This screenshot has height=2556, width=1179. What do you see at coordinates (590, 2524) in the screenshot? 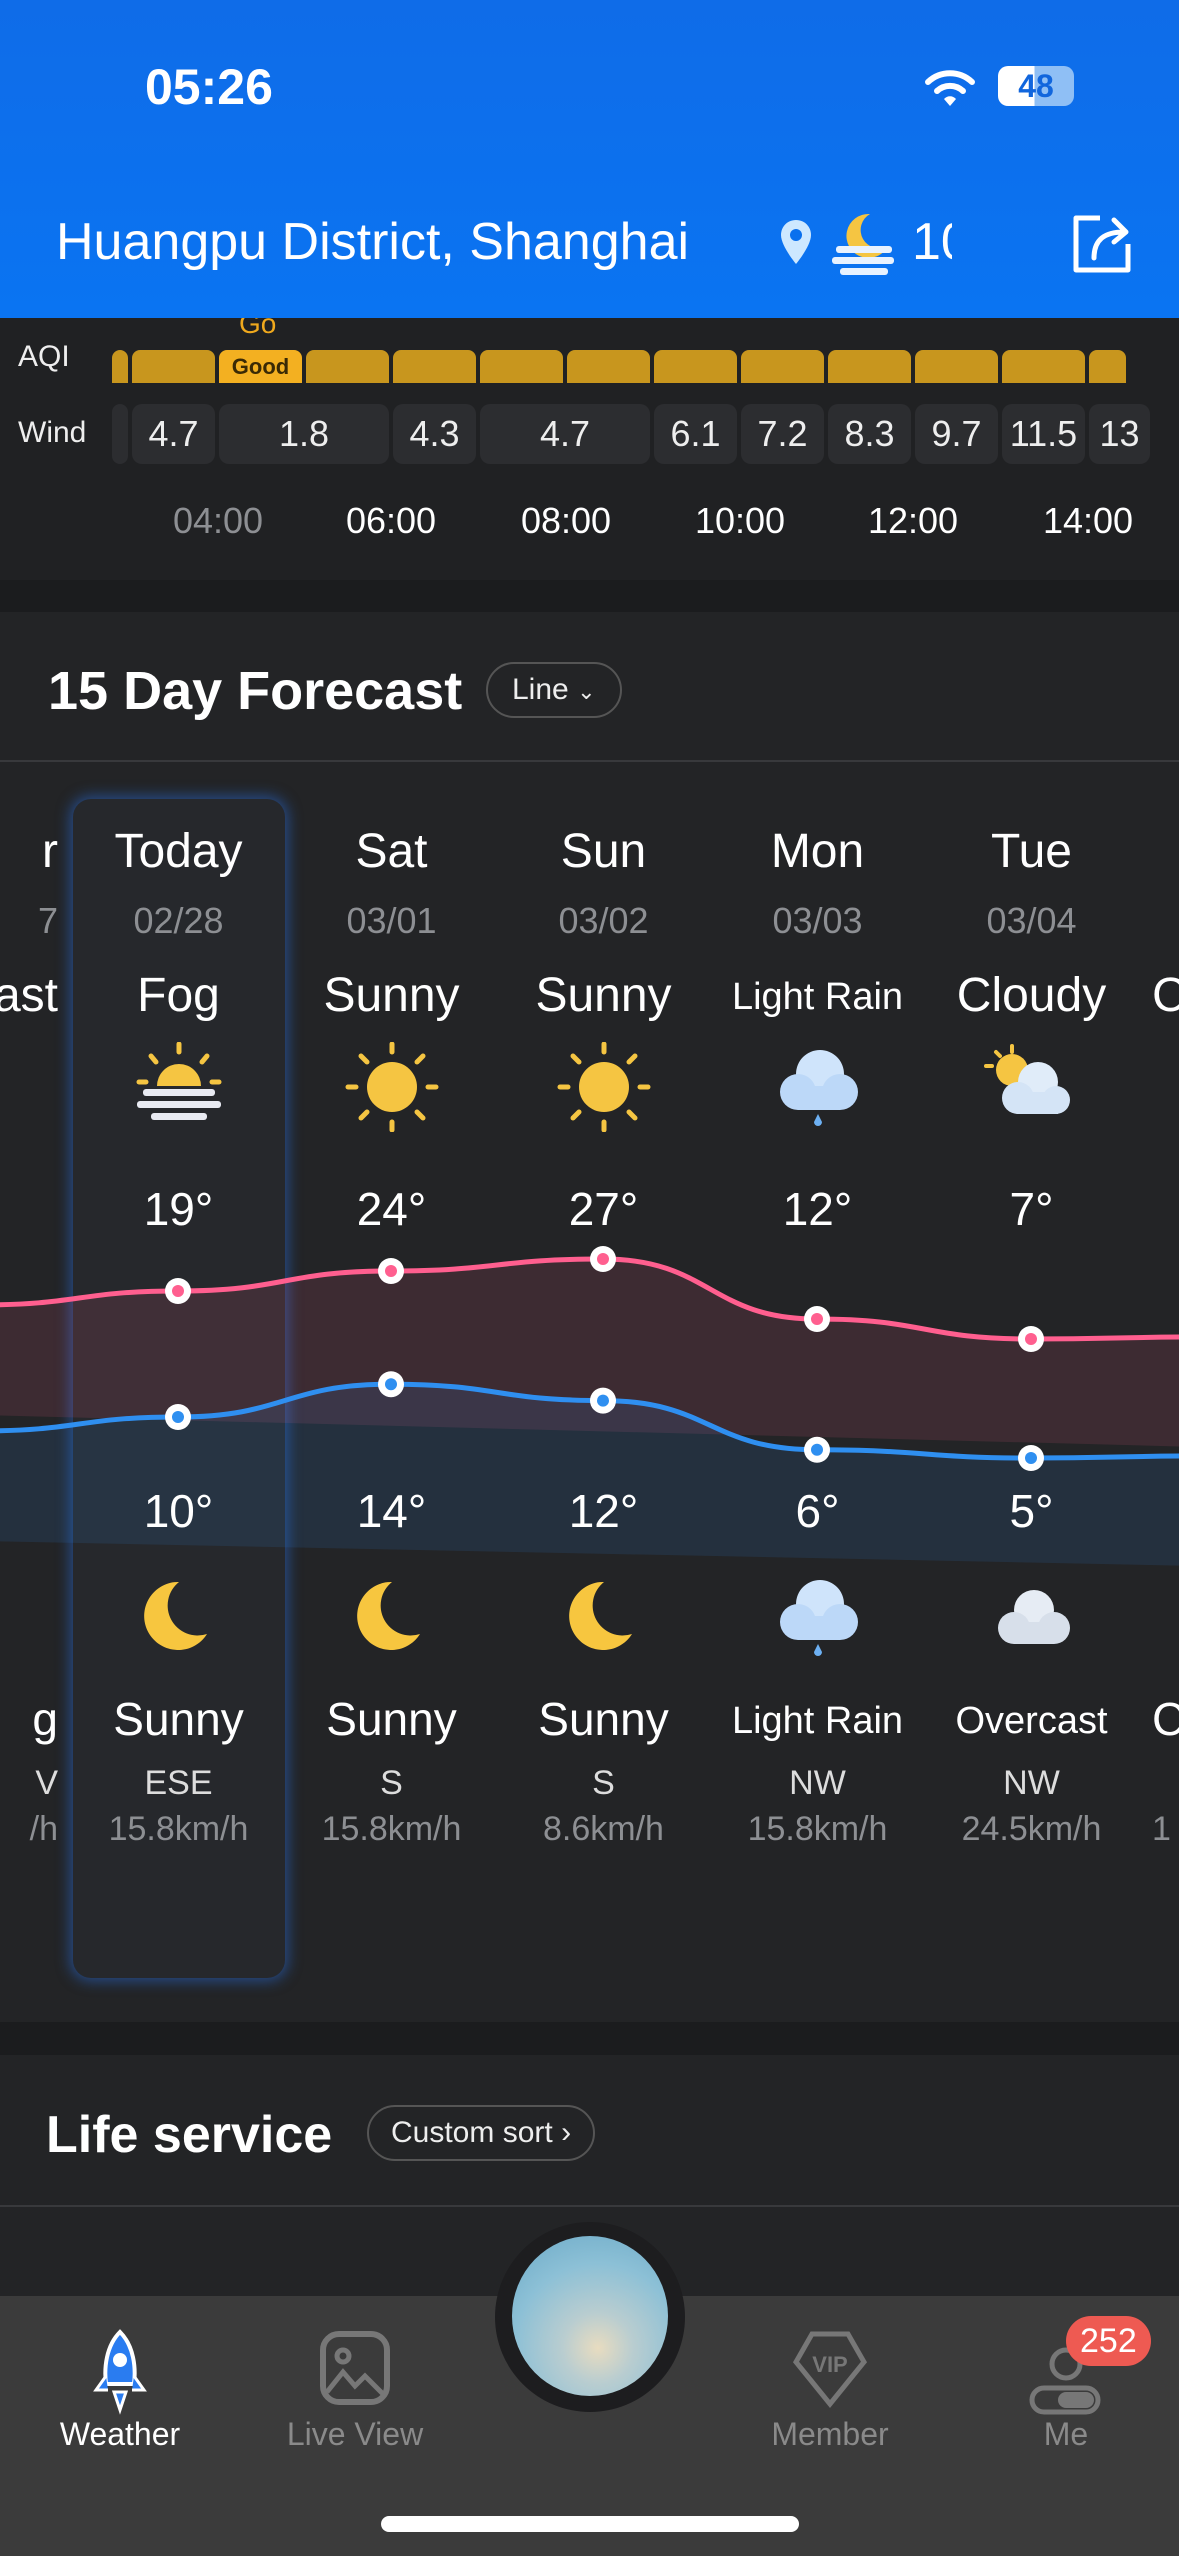
I see `home-indicator` at bounding box center [590, 2524].